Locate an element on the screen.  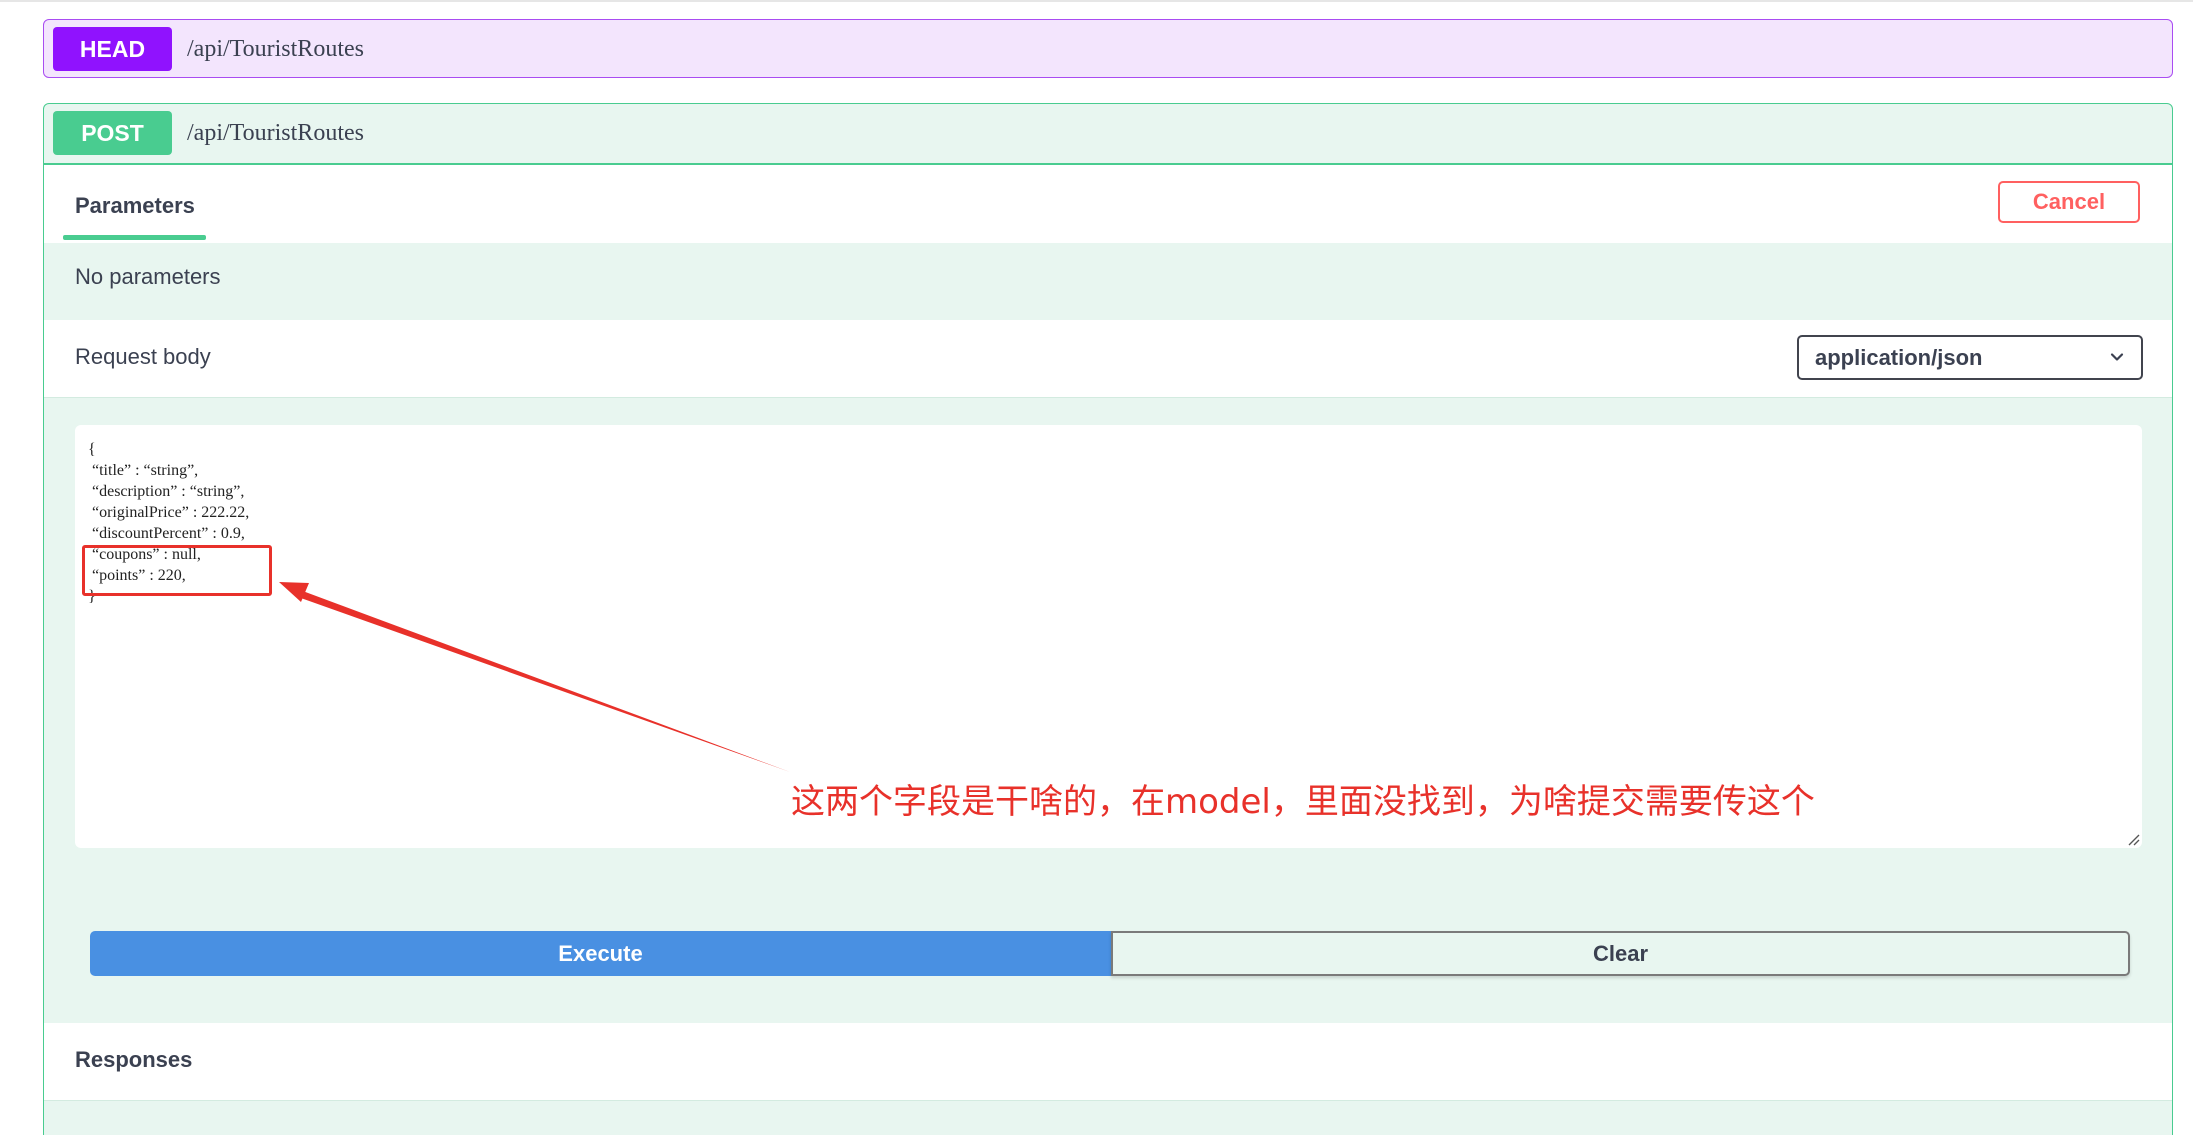
annotation-text: 这两个字段是干啥的，在model，里面没找到，为啥提交需要传这个 is located at coordinates (1303, 802).